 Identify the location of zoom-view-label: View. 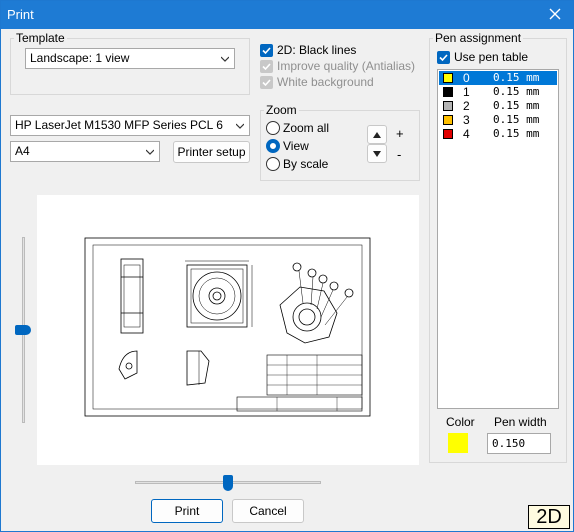
(296, 146).